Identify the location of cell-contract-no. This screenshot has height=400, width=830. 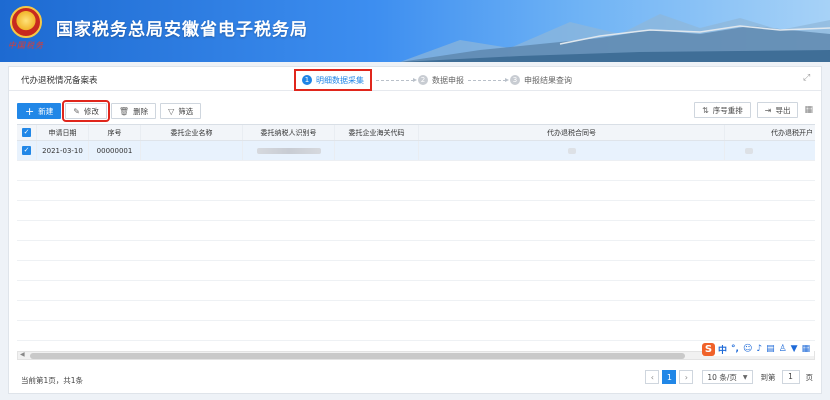
(572, 150).